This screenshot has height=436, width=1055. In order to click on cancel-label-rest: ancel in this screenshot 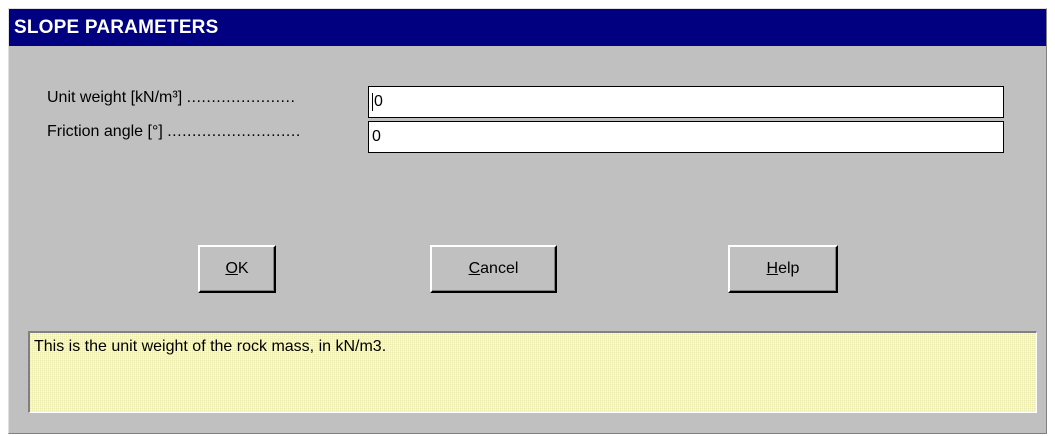, I will do `click(499, 268)`.